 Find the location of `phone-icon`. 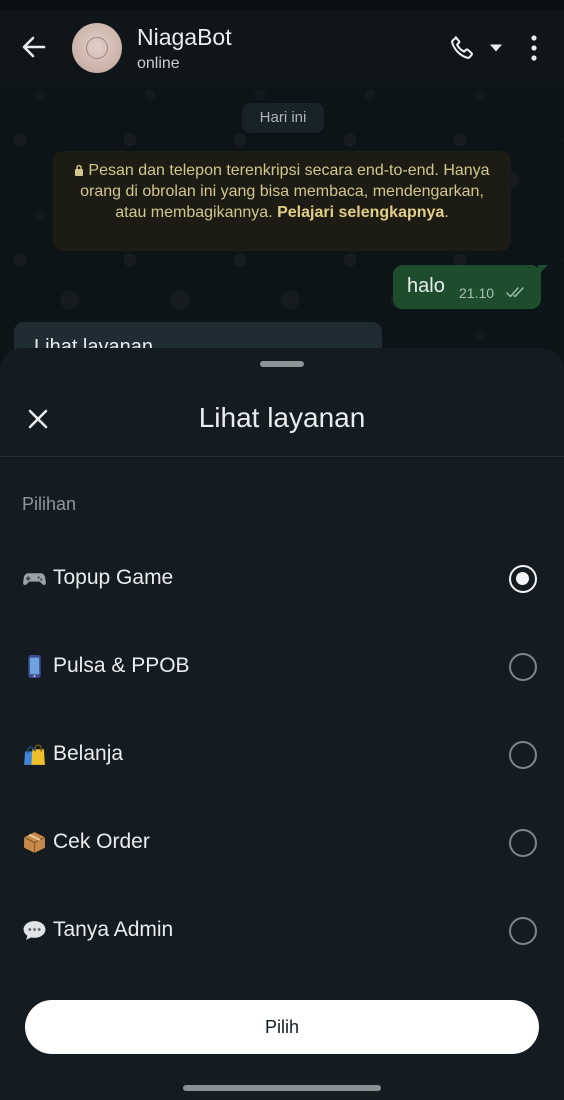

phone-icon is located at coordinates (462, 48).